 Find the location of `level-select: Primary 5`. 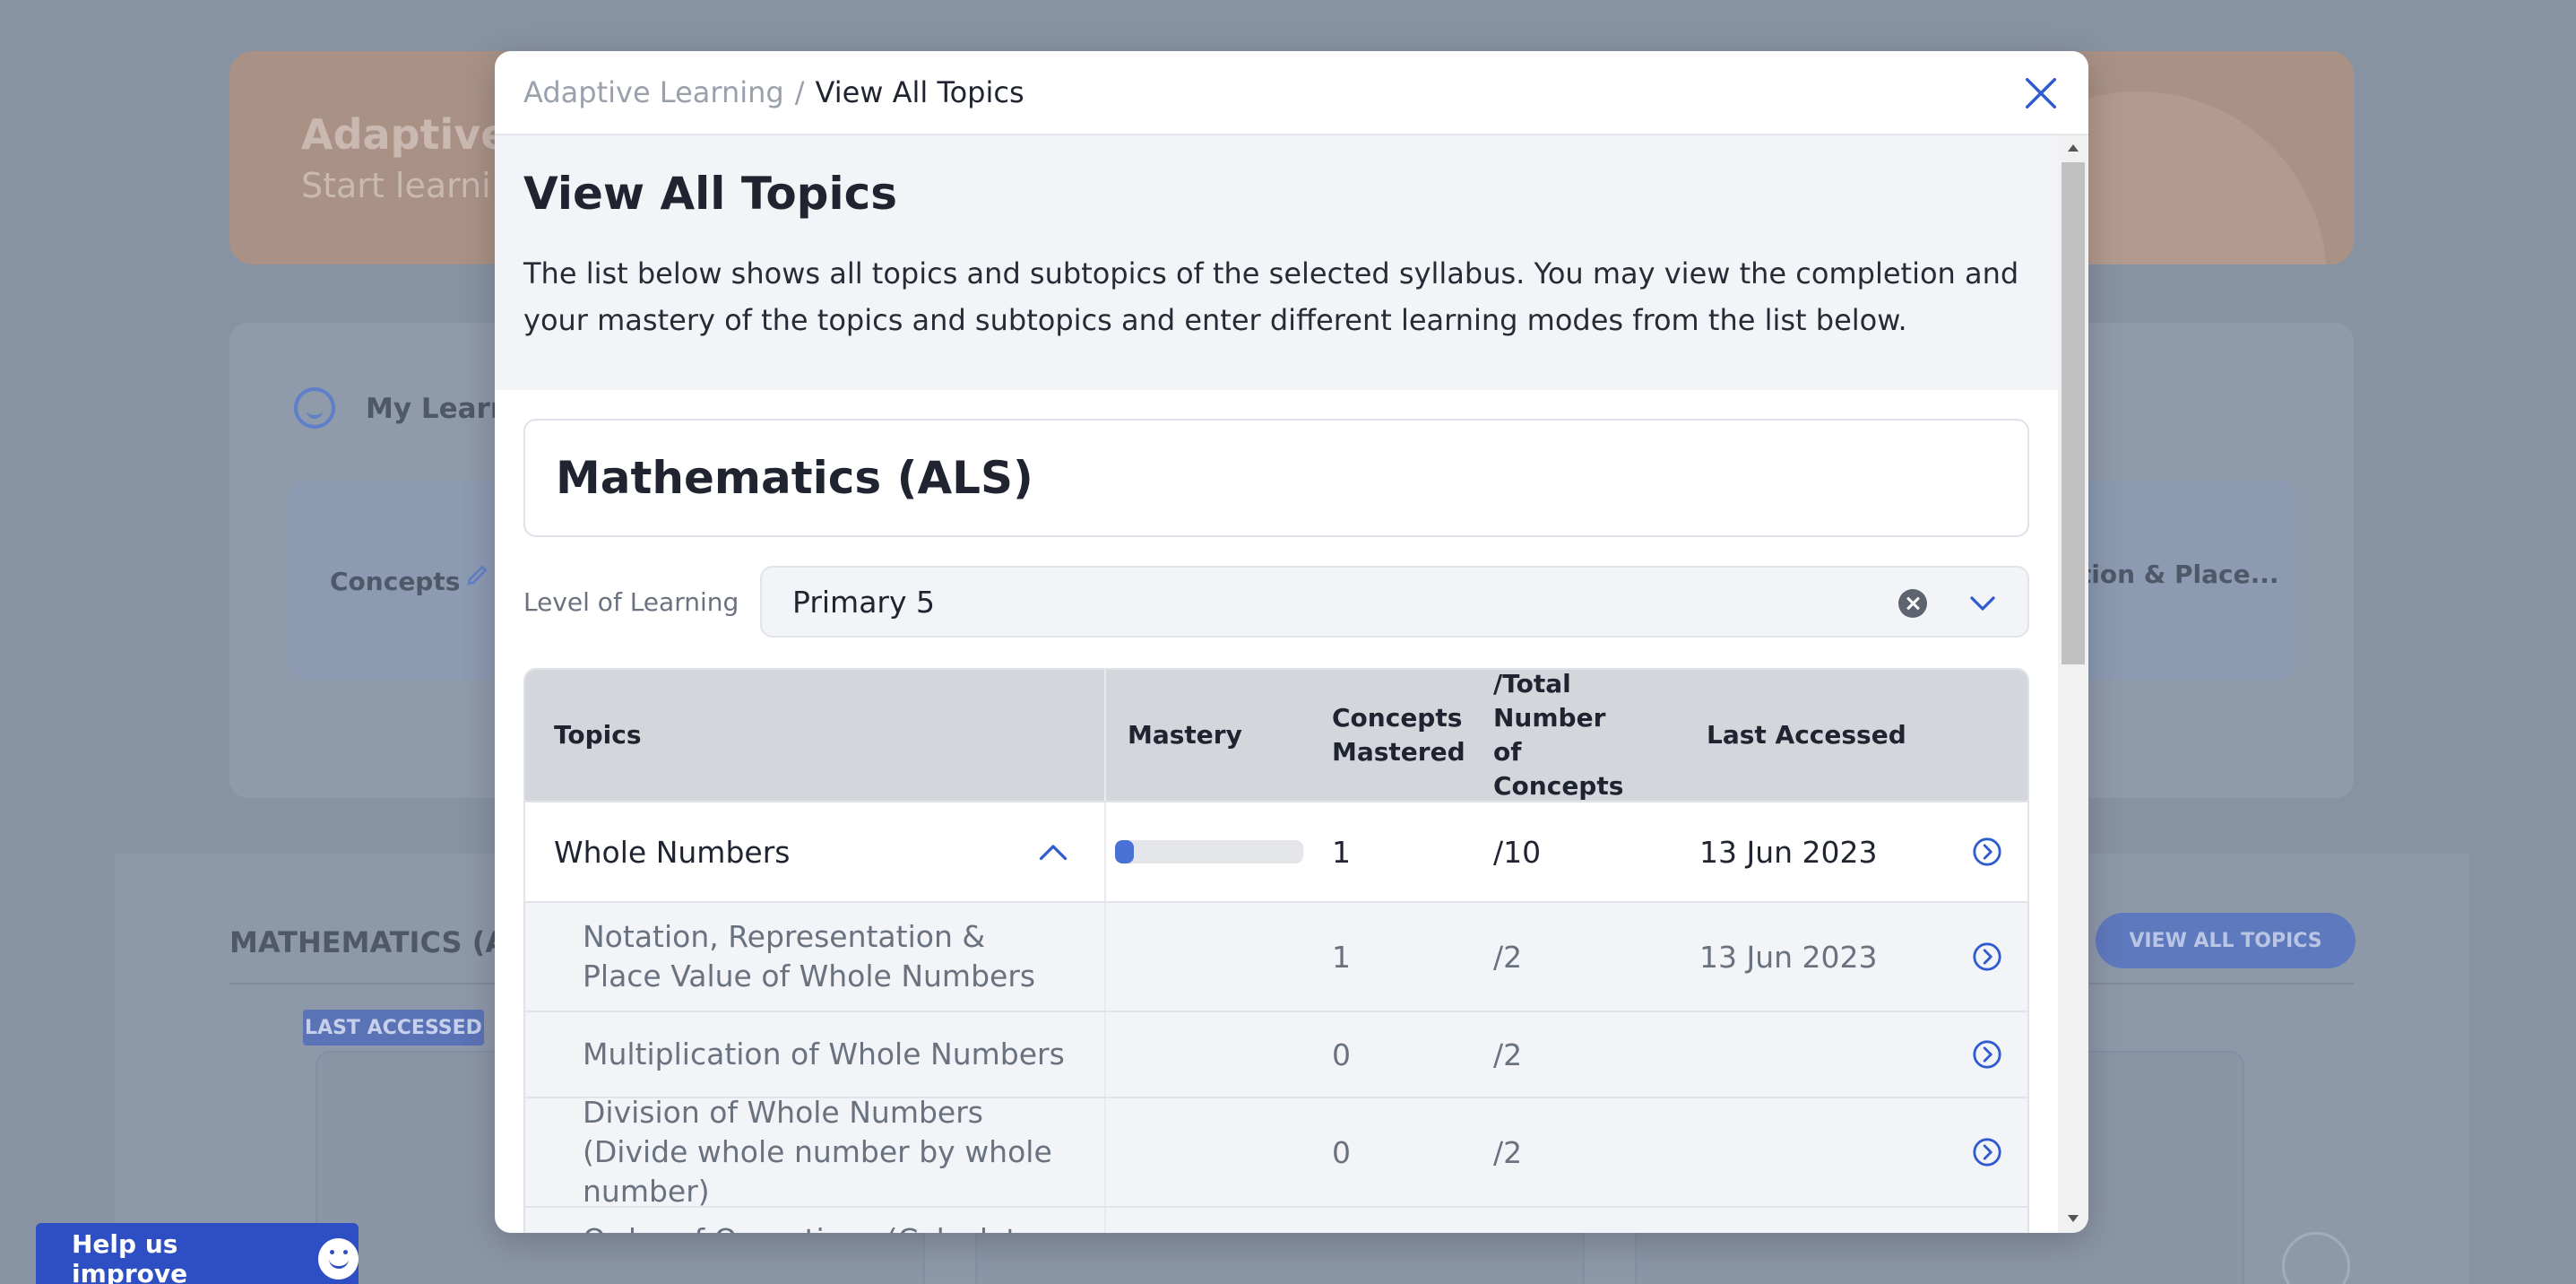

level-select: Primary 5 is located at coordinates (1394, 602).